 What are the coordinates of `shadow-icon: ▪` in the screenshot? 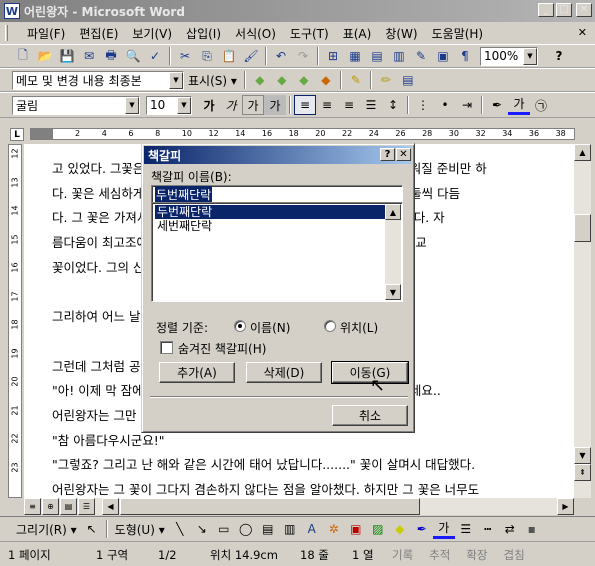 It's located at (532, 529).